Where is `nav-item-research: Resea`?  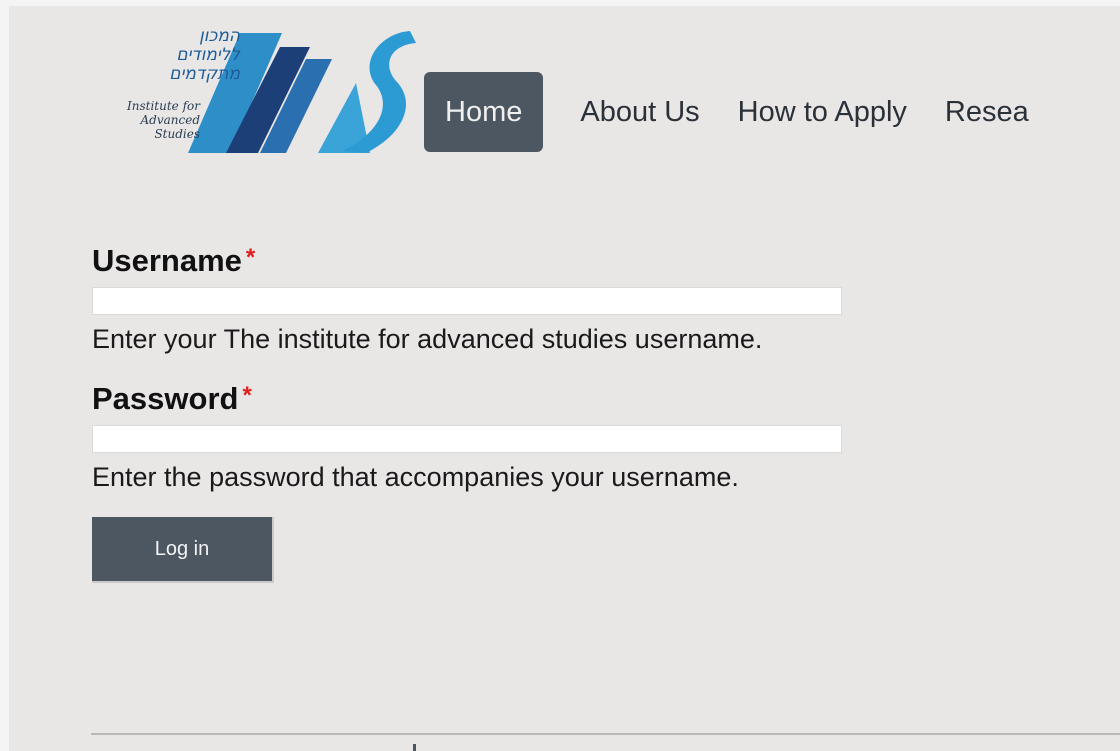
nav-item-research: Resea is located at coordinates (987, 112).